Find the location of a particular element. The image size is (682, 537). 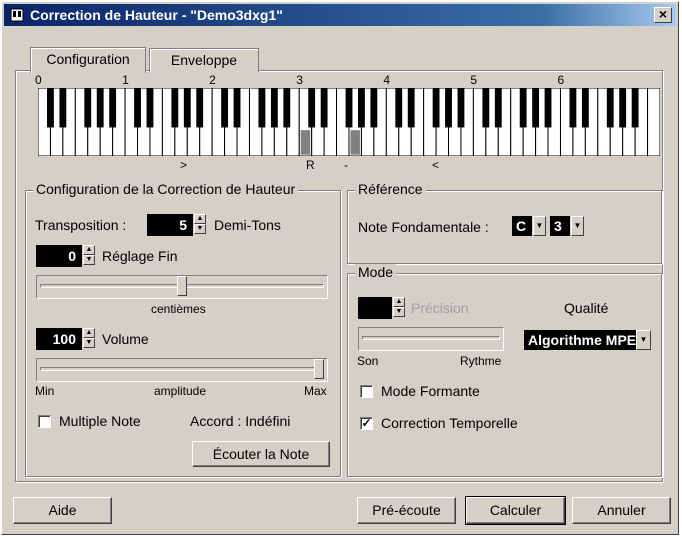

fine-tune-slider is located at coordinates (182, 287).